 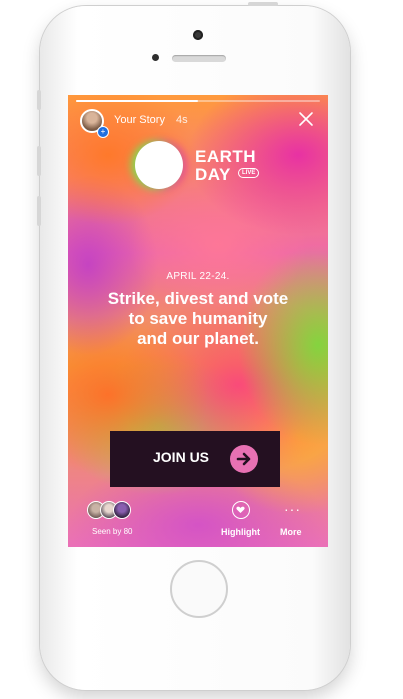 What do you see at coordinates (198, 338) in the screenshot?
I see `headline-line-3: and our planet.` at bounding box center [198, 338].